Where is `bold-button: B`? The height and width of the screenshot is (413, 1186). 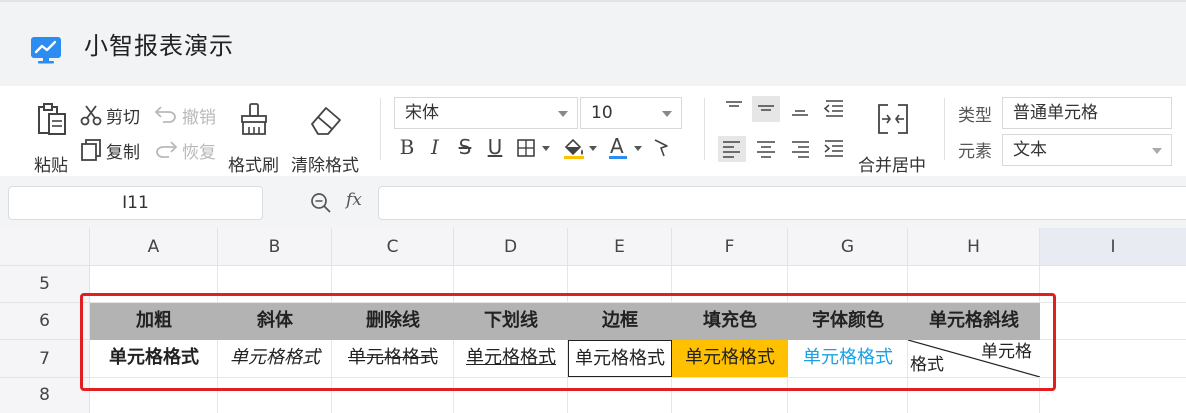
bold-button: B is located at coordinates (407, 147).